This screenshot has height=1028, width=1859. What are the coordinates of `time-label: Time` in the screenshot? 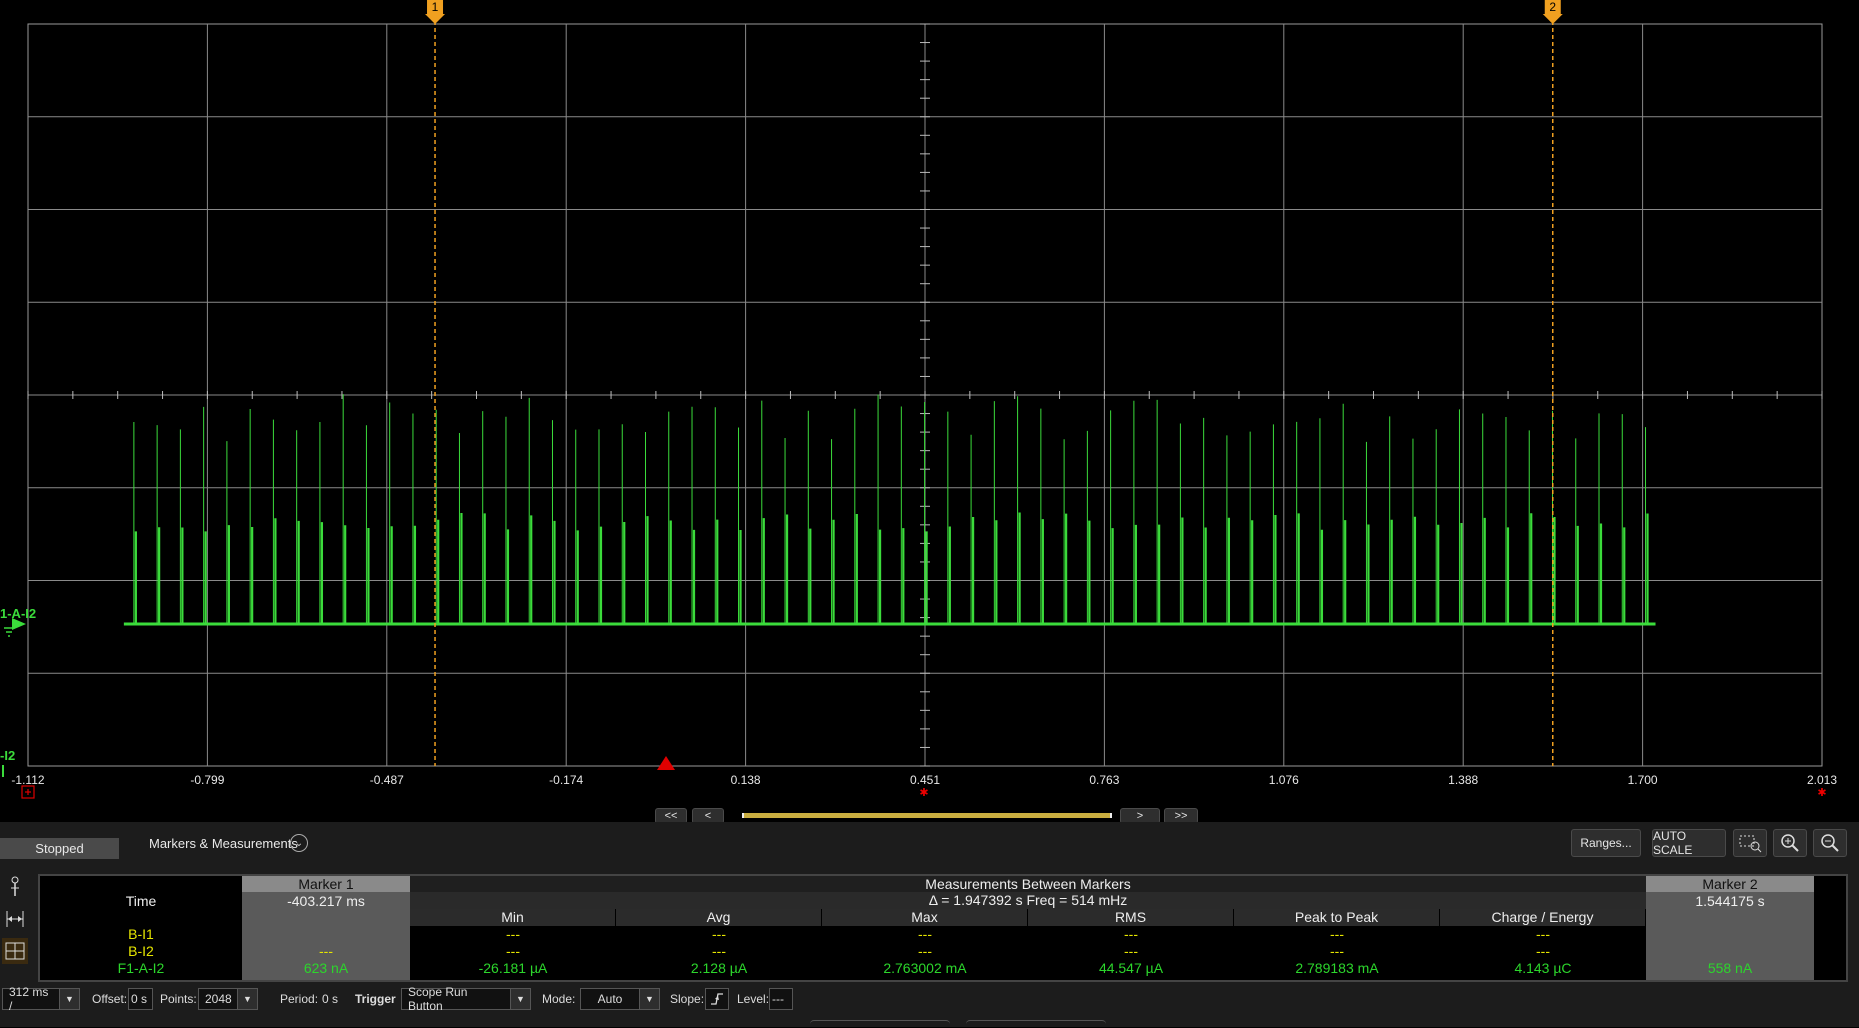 It's located at (141, 901).